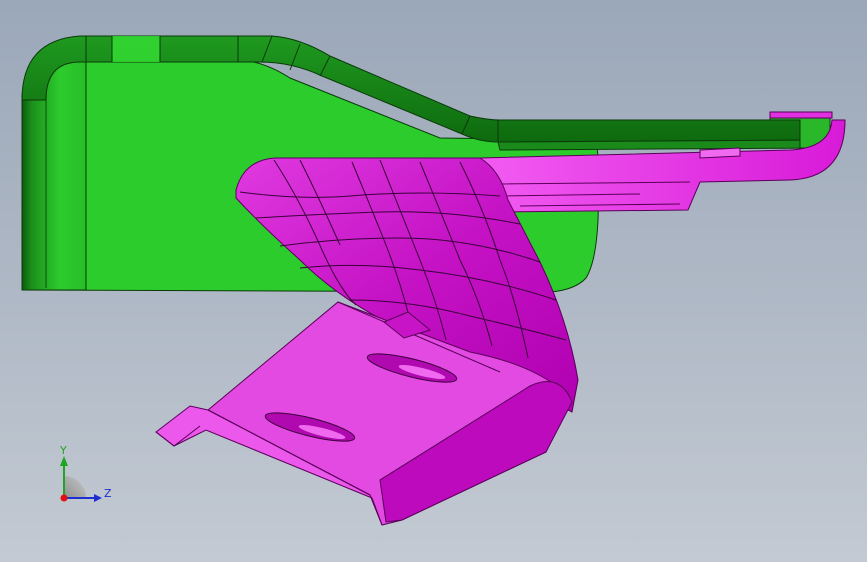 This screenshot has width=867, height=562. I want to click on x-axis-dot, so click(64, 498).